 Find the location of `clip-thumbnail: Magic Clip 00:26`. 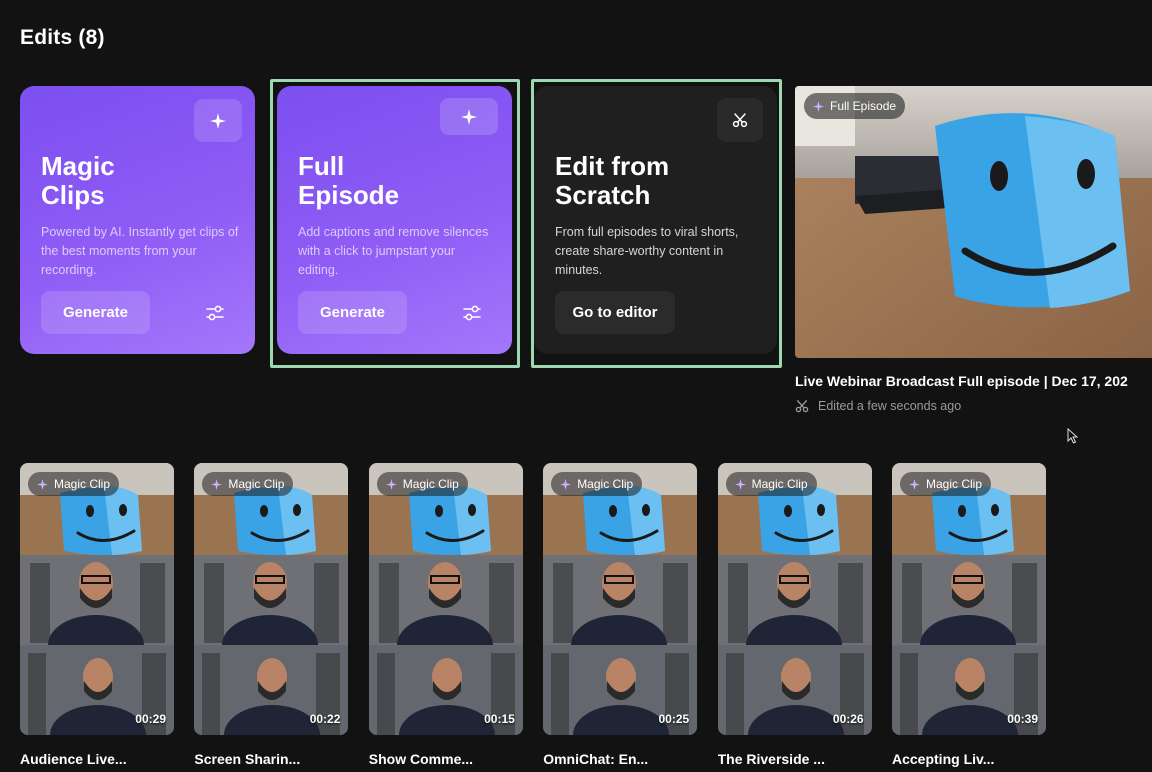

clip-thumbnail: Magic Clip 00:26 is located at coordinates (794, 599).